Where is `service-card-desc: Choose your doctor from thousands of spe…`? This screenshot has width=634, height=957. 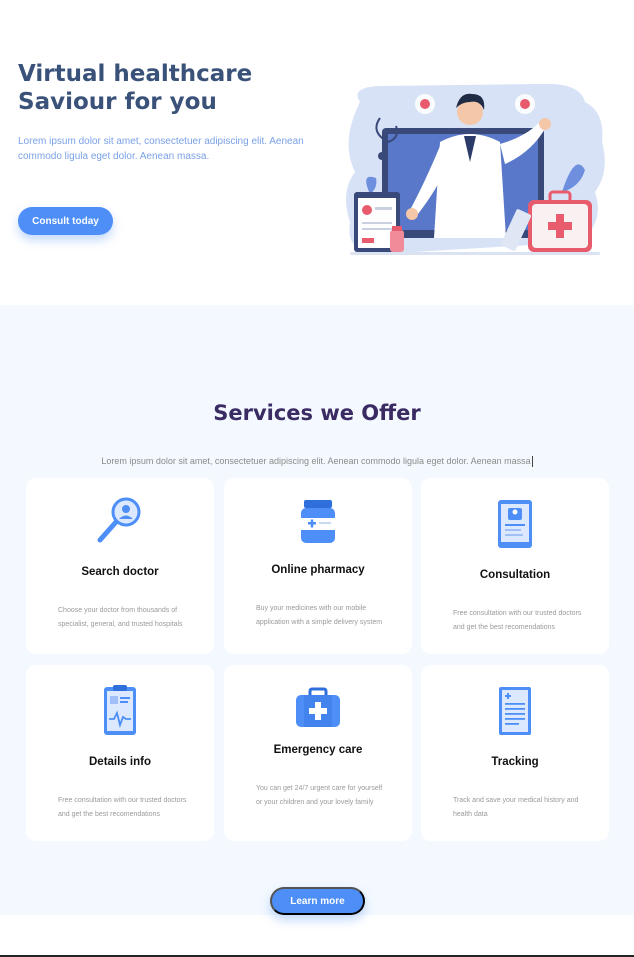 service-card-desc: Choose your doctor from thousands of spe… is located at coordinates (120, 617).